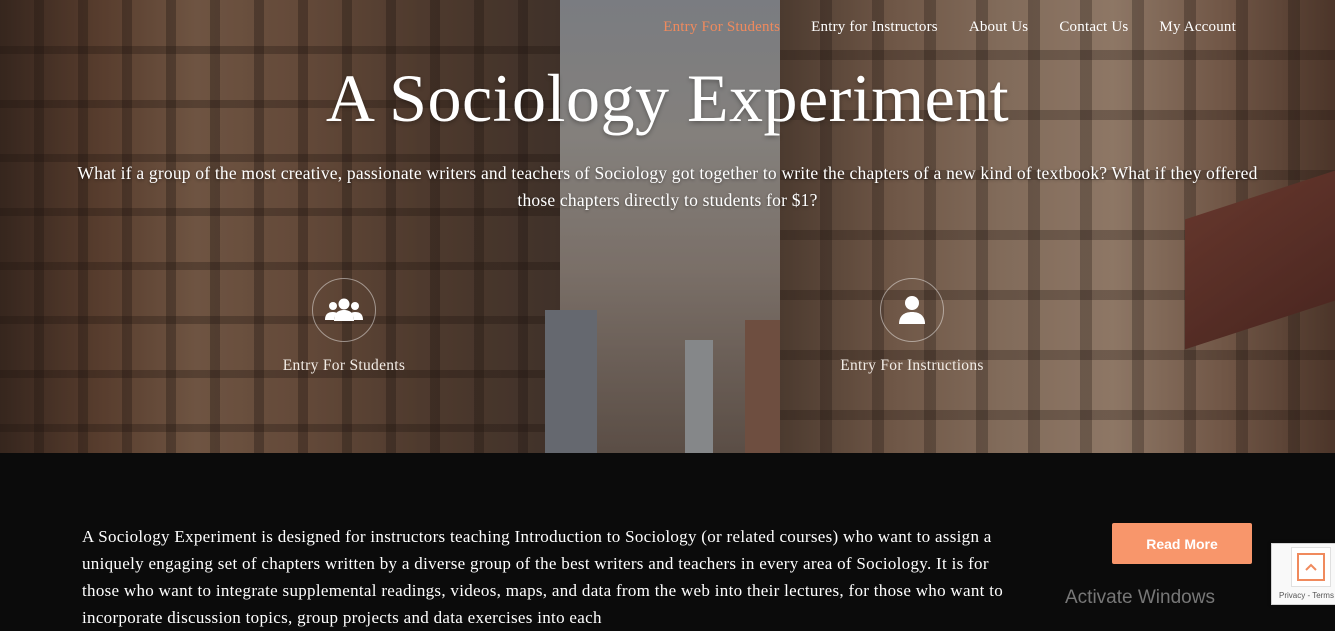 This screenshot has width=1335, height=631. I want to click on chevron-up-icon, so click(1311, 567).